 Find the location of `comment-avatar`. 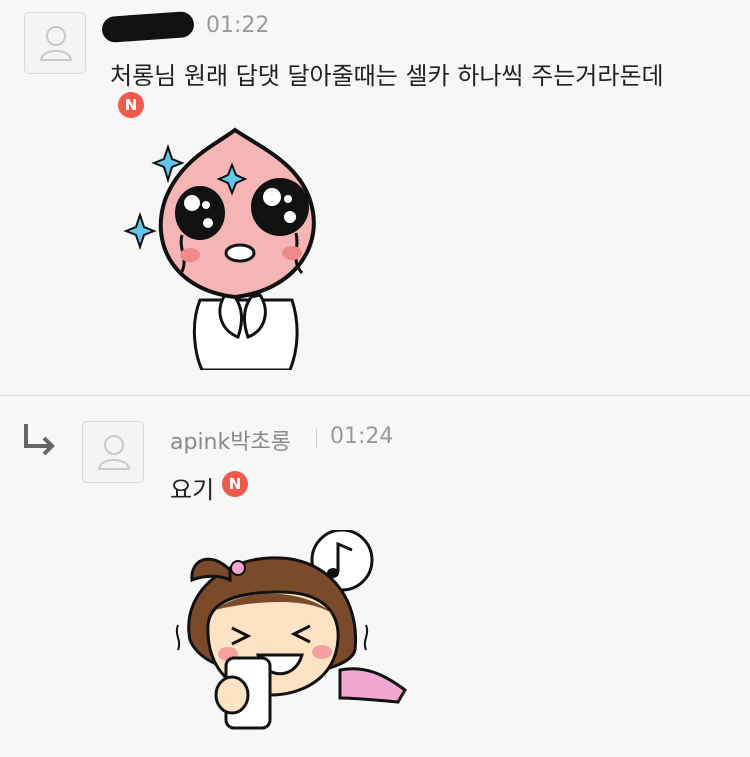

comment-avatar is located at coordinates (55, 43).